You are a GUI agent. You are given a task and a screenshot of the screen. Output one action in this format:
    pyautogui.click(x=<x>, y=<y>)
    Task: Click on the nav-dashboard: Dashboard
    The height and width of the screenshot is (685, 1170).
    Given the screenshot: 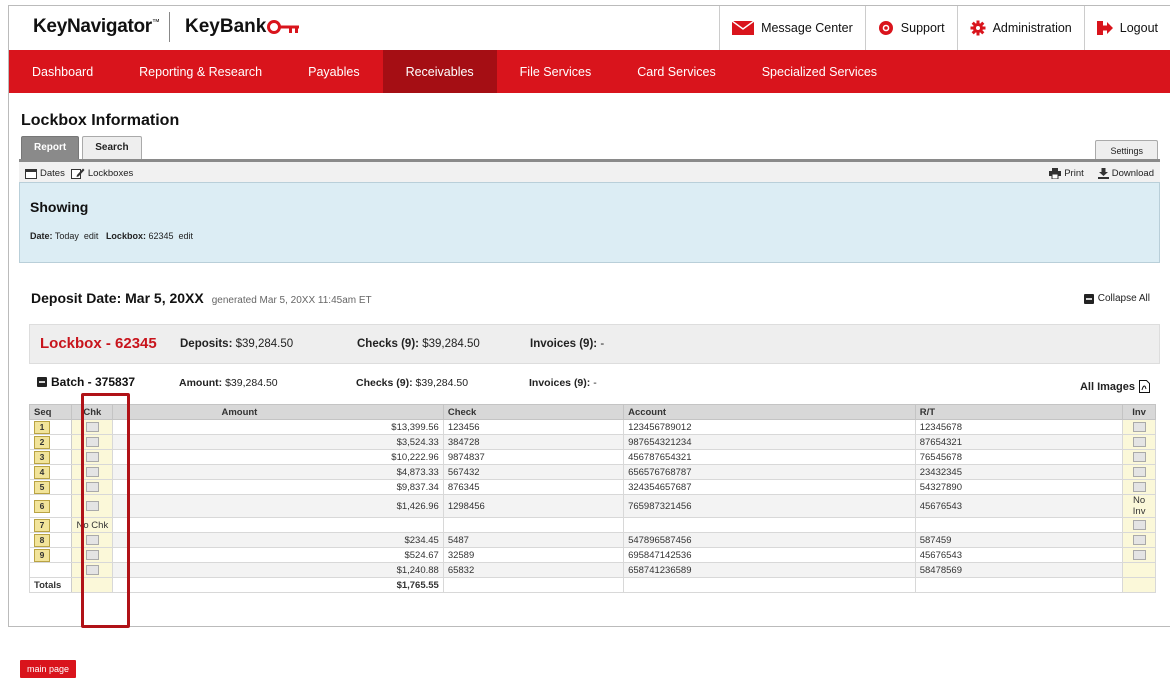 What is the action you would take?
    pyautogui.click(x=62, y=71)
    